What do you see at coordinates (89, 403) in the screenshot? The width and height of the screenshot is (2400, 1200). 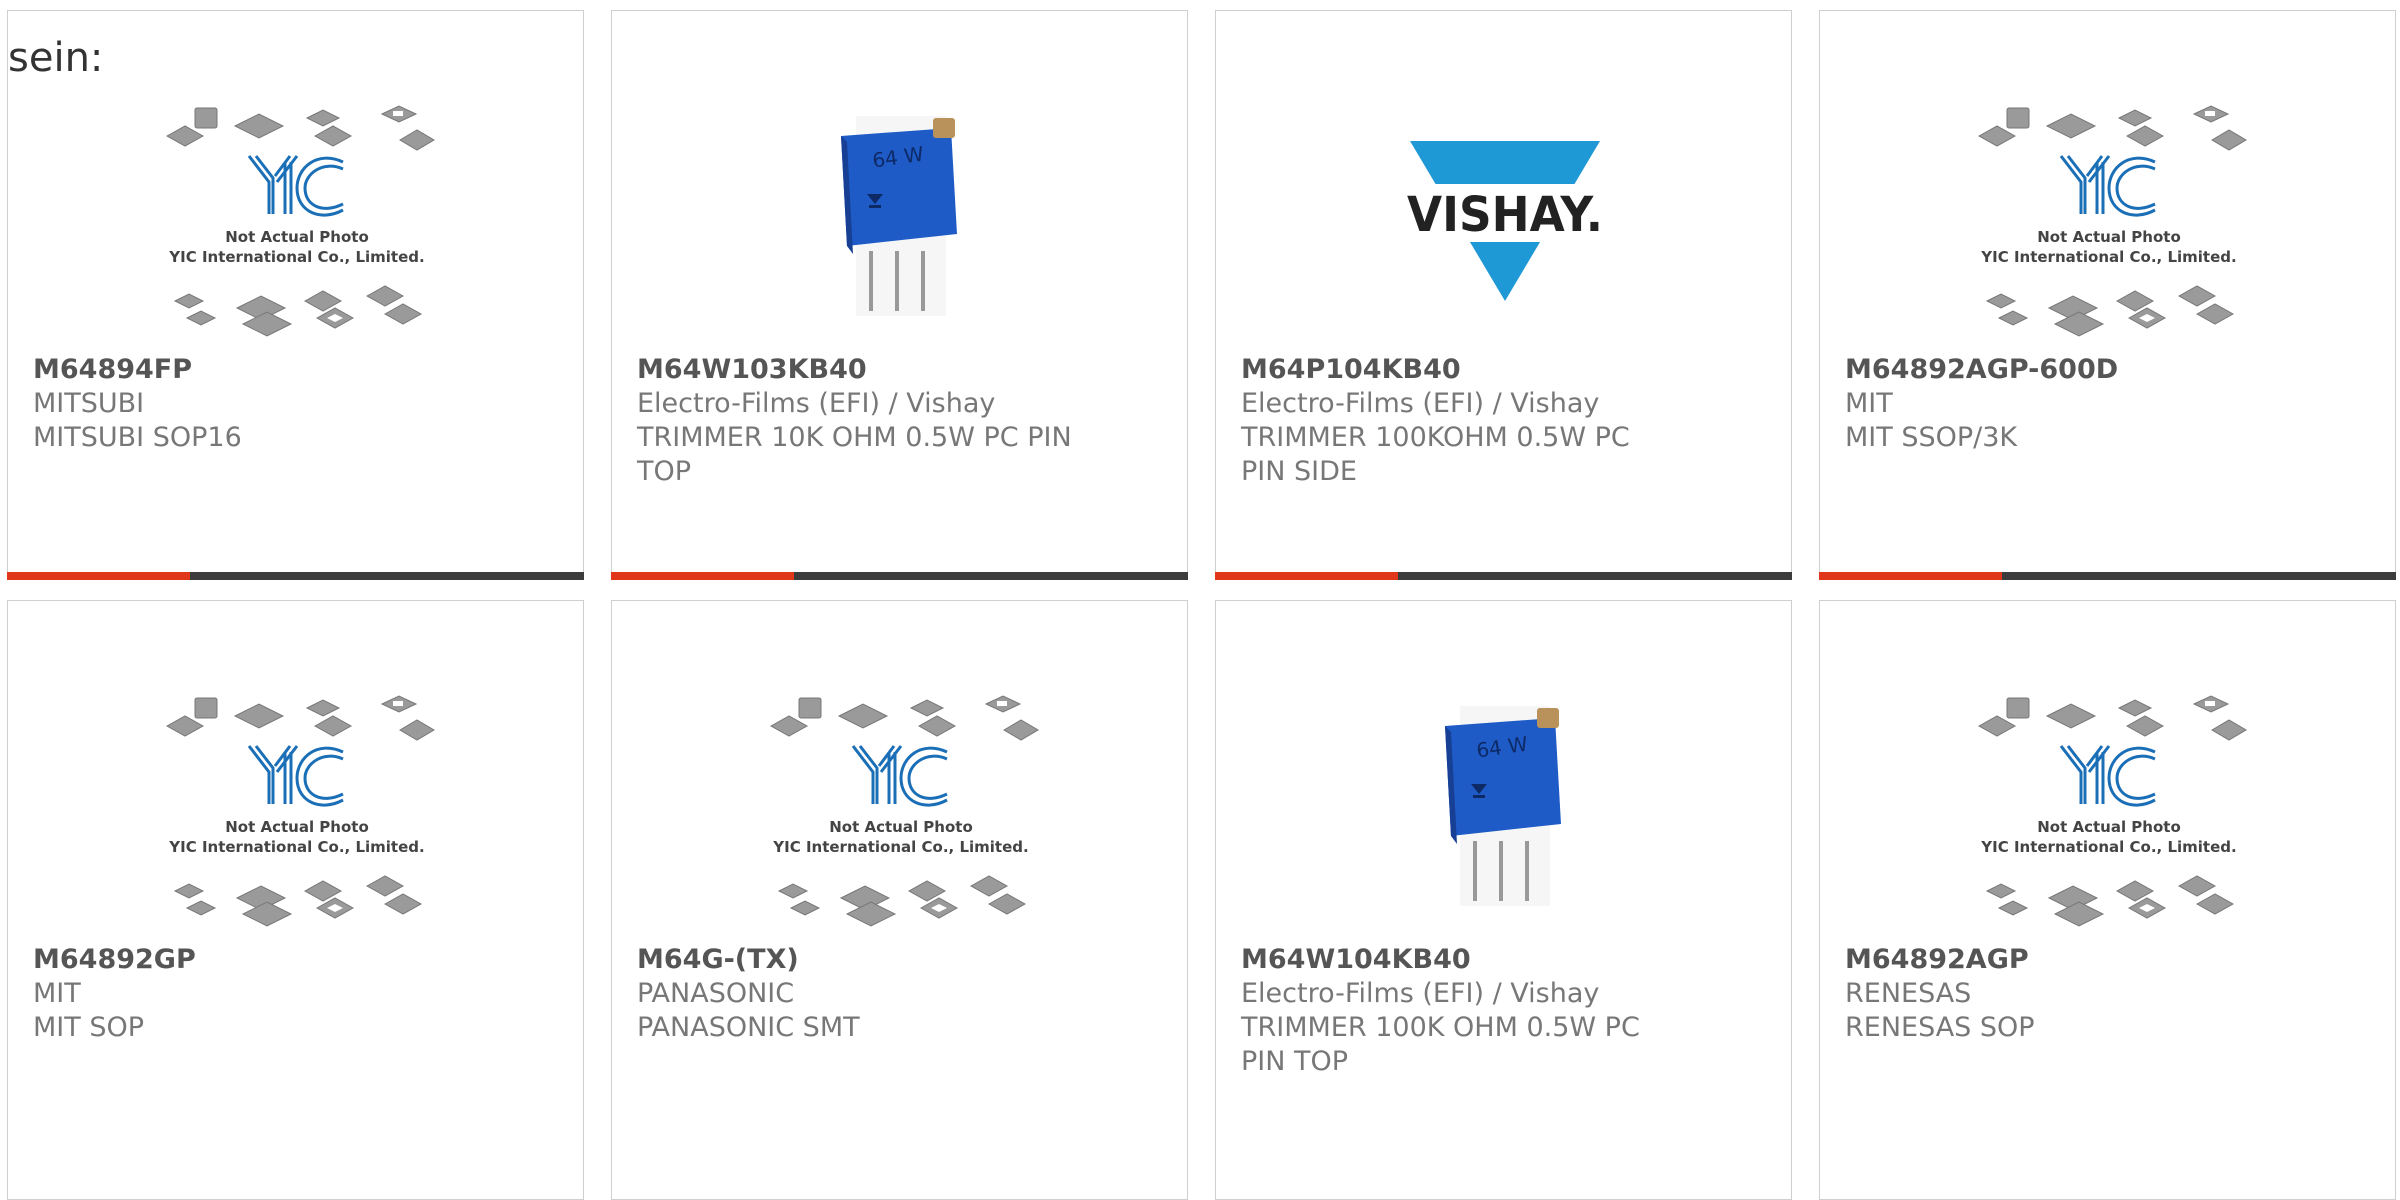 I see `product-manufacturer: MITSUBI` at bounding box center [89, 403].